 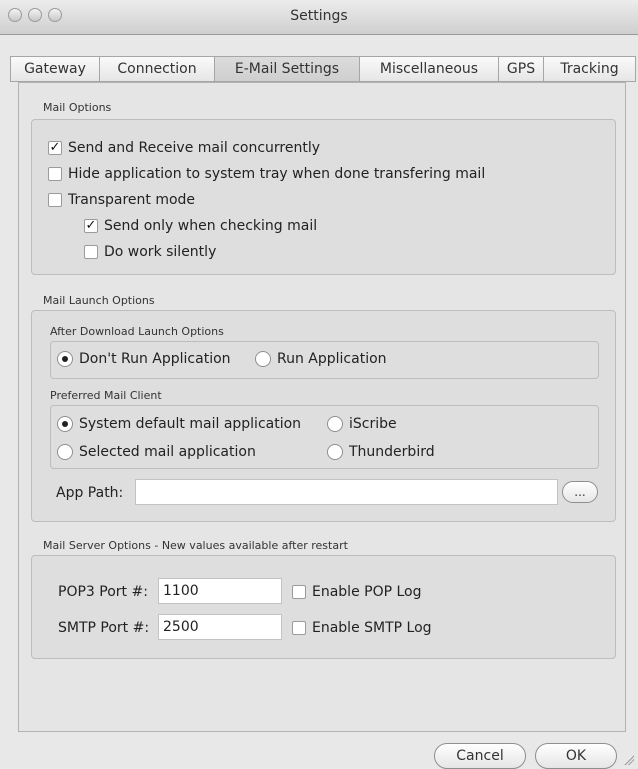 I want to click on tab-gateway: Gateway, so click(x=55, y=69).